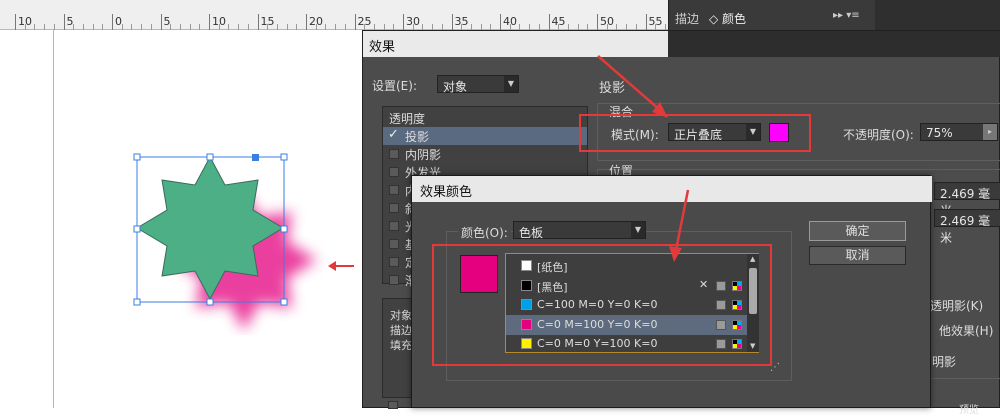 Image resolution: width=1000 pixels, height=416 pixels. Describe the element at coordinates (393, 134) in the screenshot. I see `checkmark-icon: ✓` at that location.